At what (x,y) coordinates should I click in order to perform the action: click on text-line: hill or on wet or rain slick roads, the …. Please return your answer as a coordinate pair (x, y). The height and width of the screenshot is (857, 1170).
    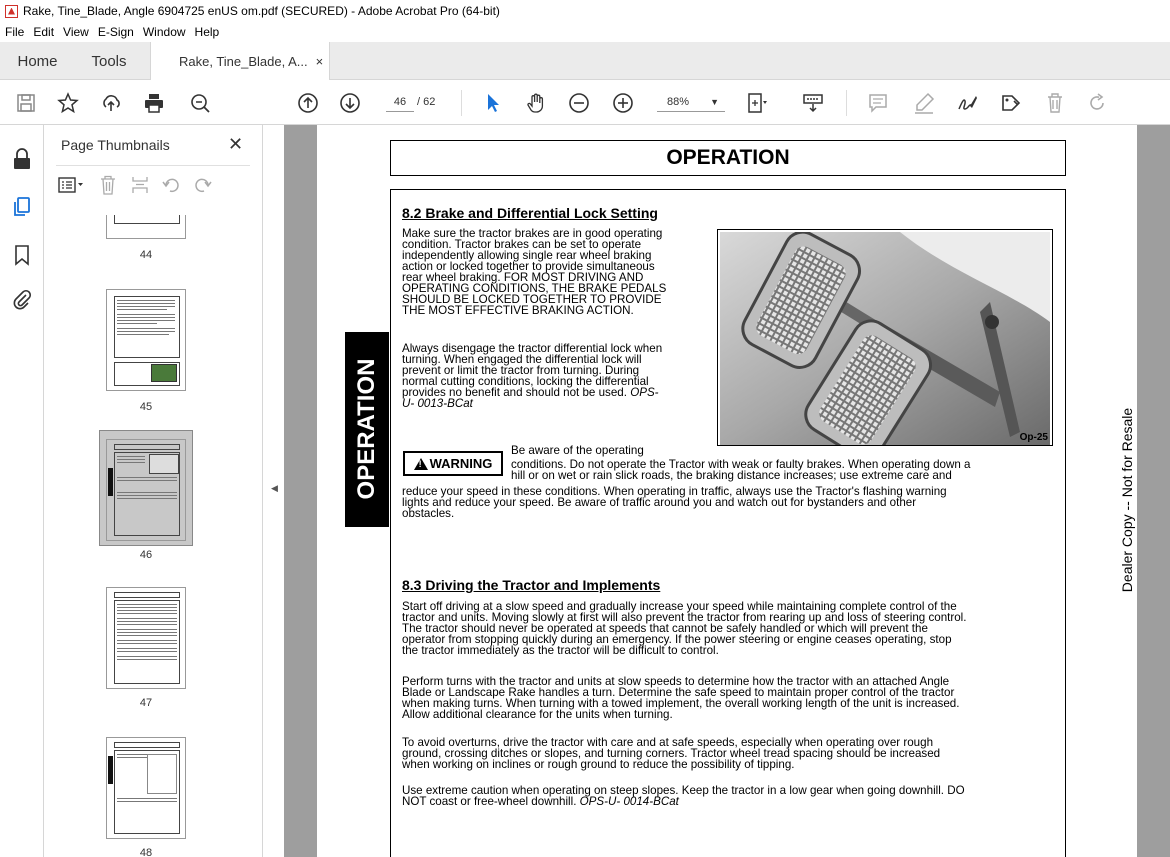
    Looking at the image, I should click on (731, 475).